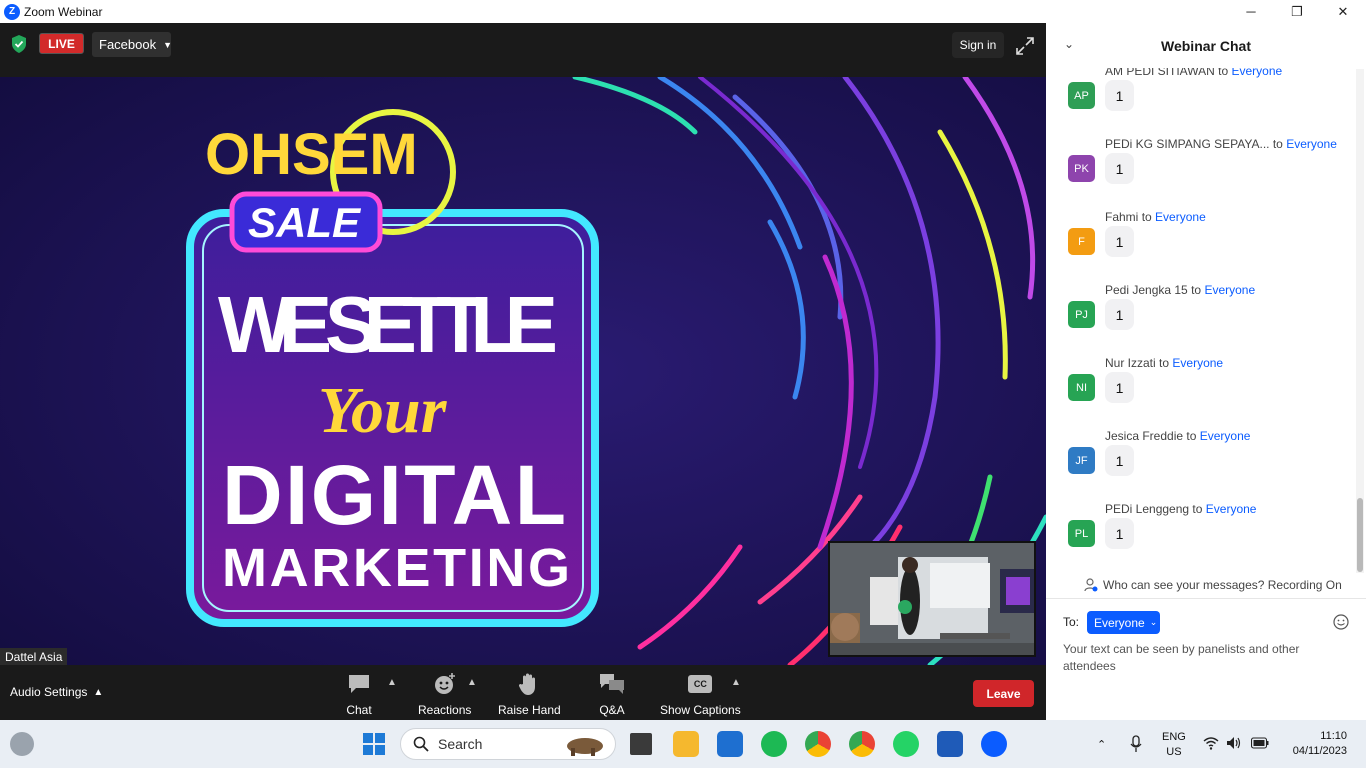 This screenshot has height=768, width=1366. I want to click on microsoft-store-icon, so click(730, 744).